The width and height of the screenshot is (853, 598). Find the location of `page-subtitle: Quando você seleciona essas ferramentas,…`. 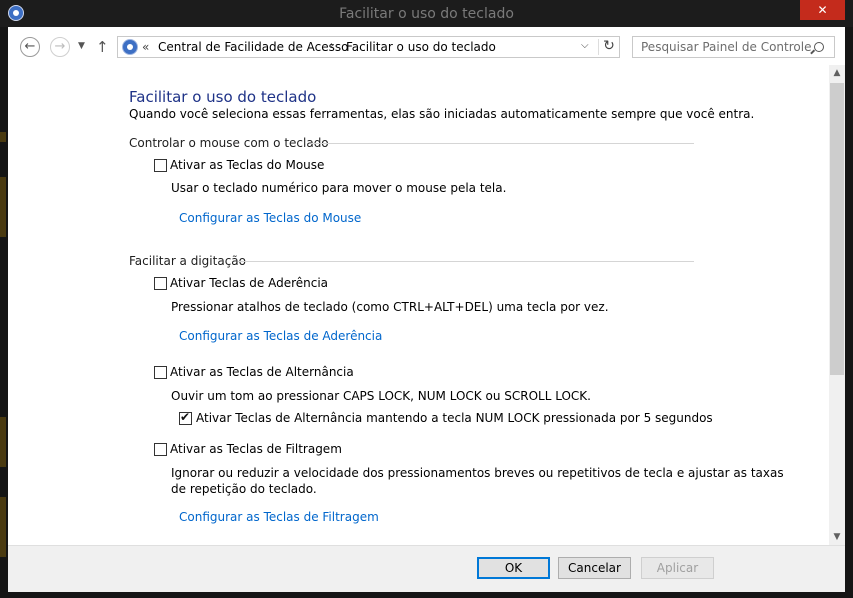

page-subtitle: Quando você seleciona essas ferramentas,… is located at coordinates (442, 114).